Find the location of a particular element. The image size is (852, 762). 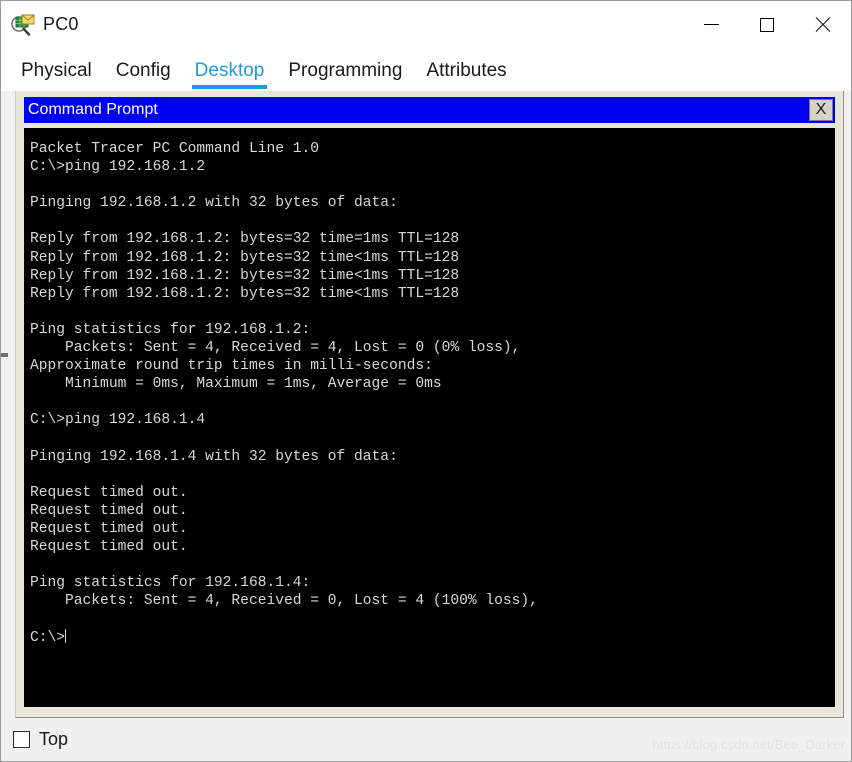

command-prompt-close-button: X is located at coordinates (821, 110).